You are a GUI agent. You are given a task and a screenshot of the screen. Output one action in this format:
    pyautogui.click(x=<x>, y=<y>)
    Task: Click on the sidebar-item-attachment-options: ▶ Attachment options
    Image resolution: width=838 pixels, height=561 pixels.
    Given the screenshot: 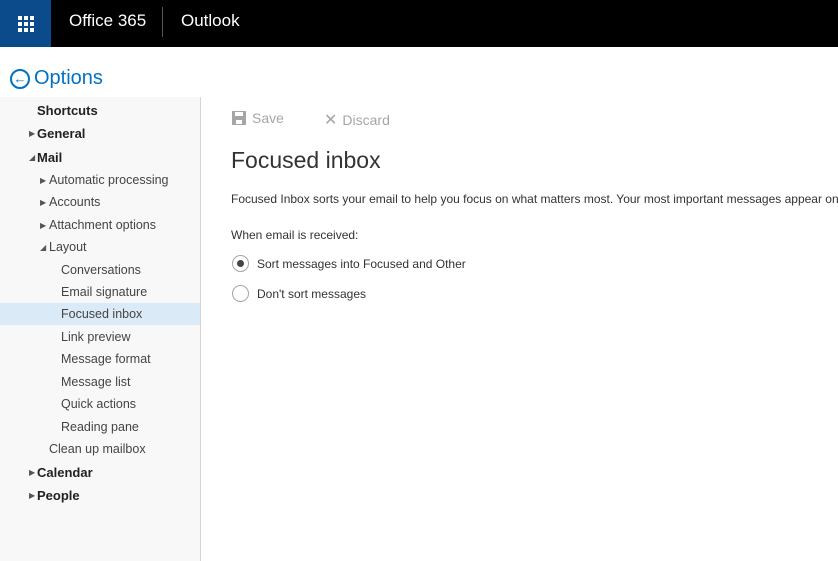 What is the action you would take?
    pyautogui.click(x=100, y=225)
    